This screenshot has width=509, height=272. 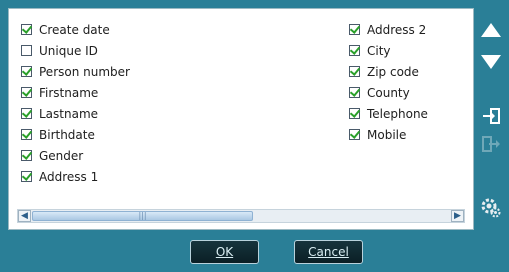 I want to click on export-icon, so click(x=491, y=144).